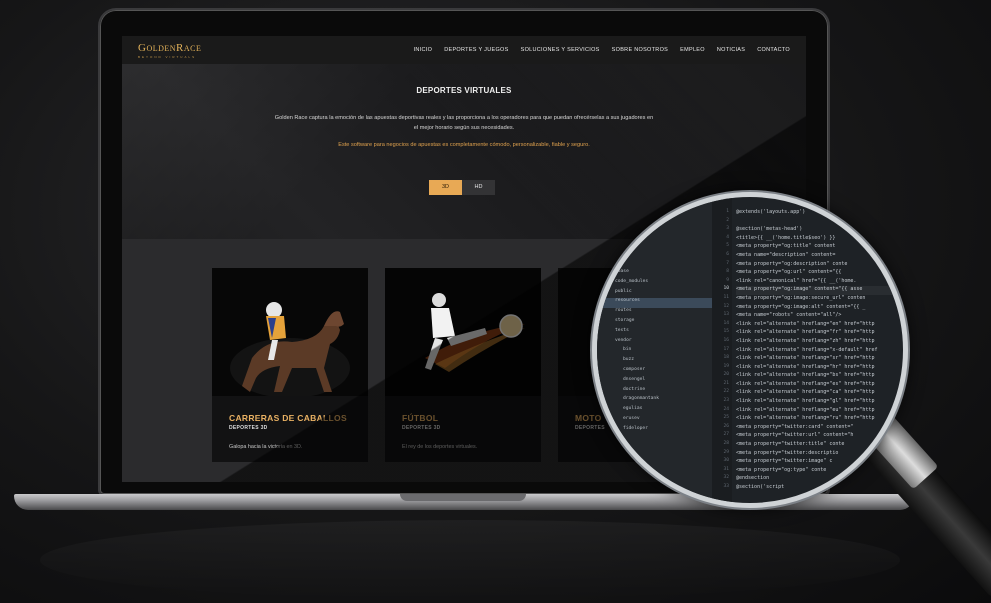 This screenshot has height=603, width=991. I want to click on line-number: 9, so click(727, 280).